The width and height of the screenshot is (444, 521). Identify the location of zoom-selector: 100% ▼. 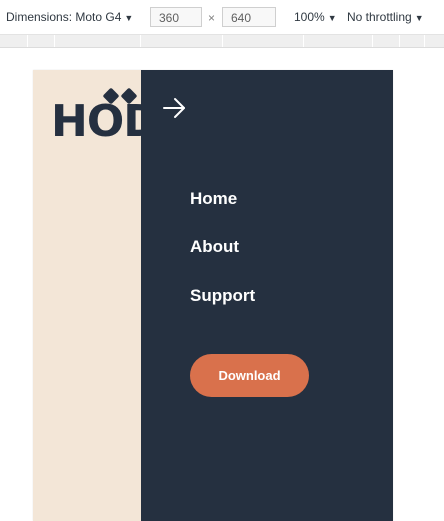
(315, 17).